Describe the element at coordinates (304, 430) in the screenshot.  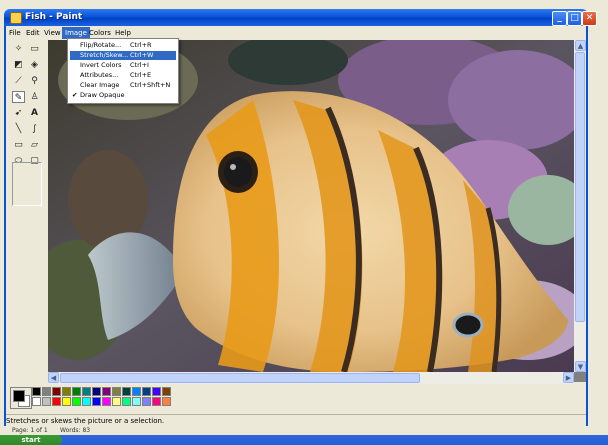
I see `word-status-bar: Page: 1 of 1 Words: 83` at that location.